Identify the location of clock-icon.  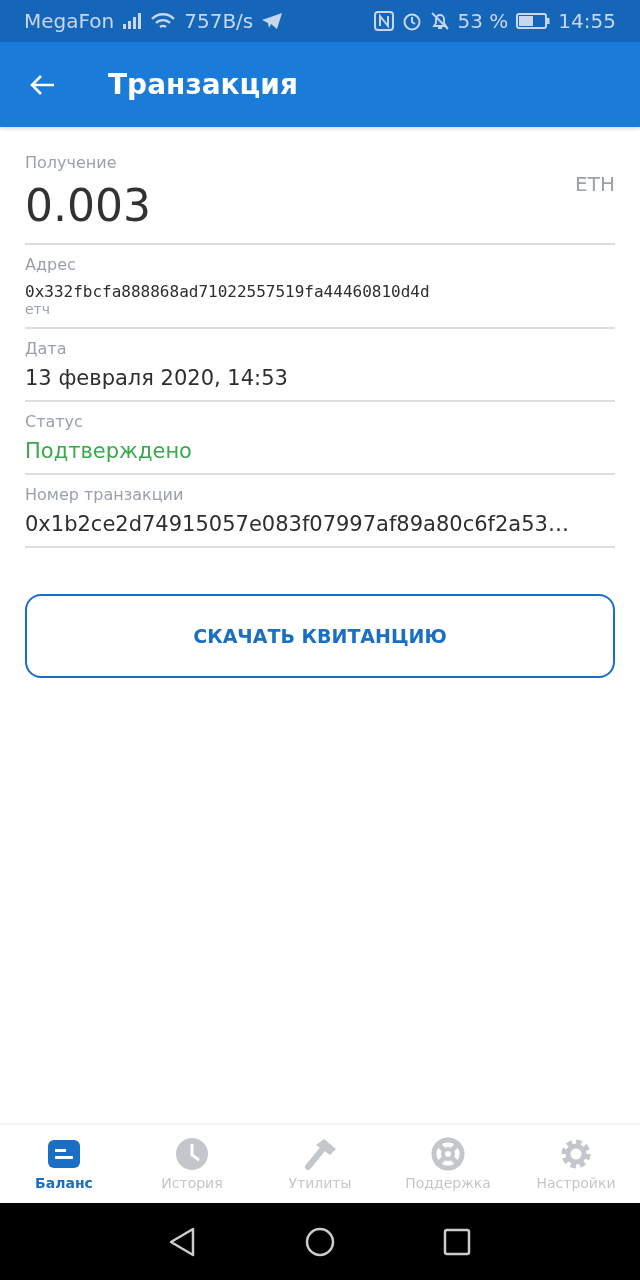
(192, 1154).